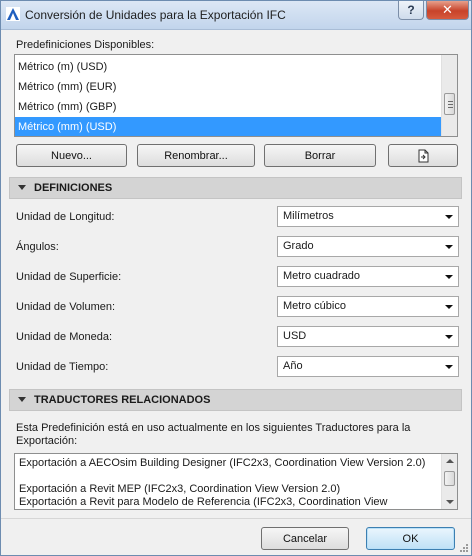 This screenshot has width=472, height=556. I want to click on time-unit-select: Año, so click(368, 366).